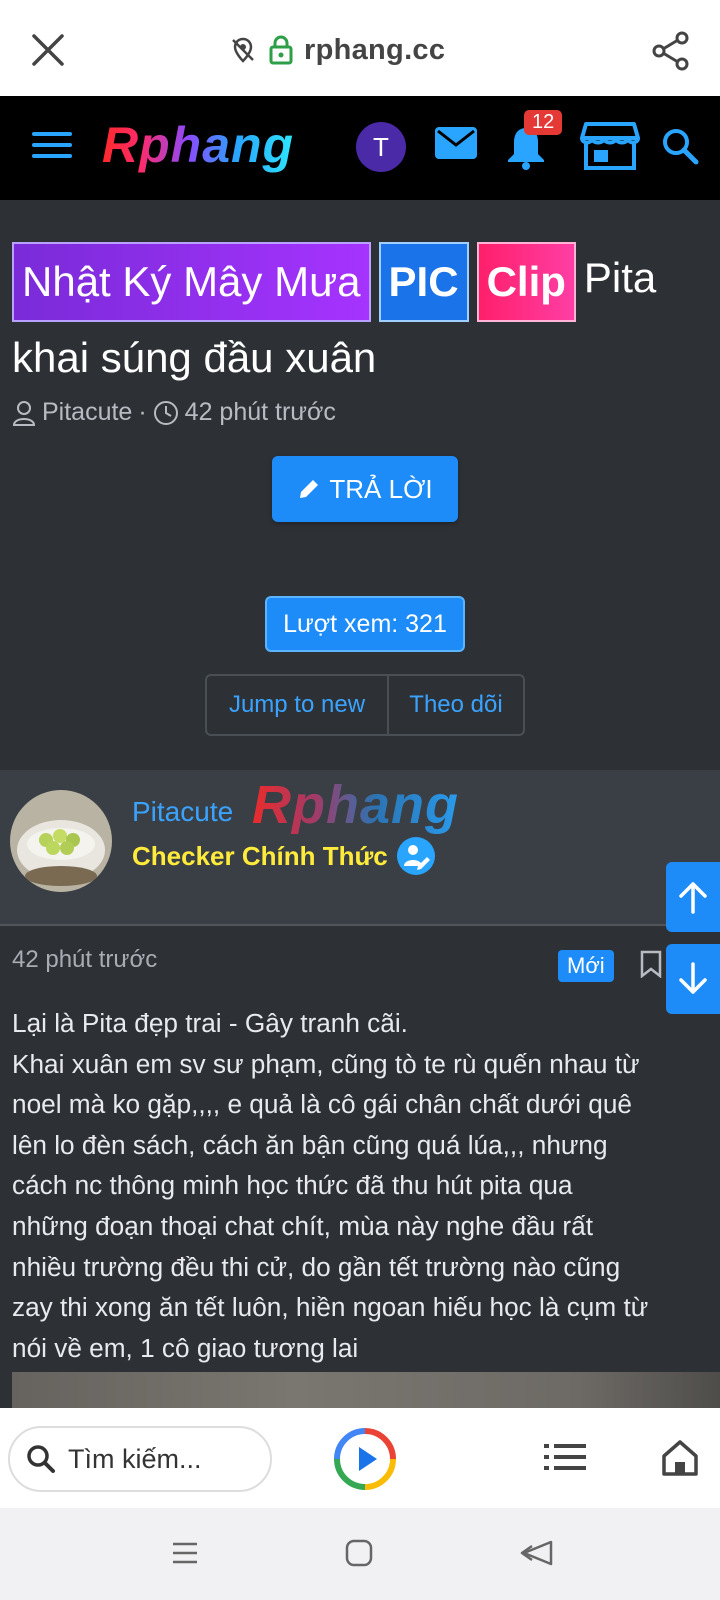  Describe the element at coordinates (298, 705) in the screenshot. I see `jump-to-new-button: Jump to new` at that location.